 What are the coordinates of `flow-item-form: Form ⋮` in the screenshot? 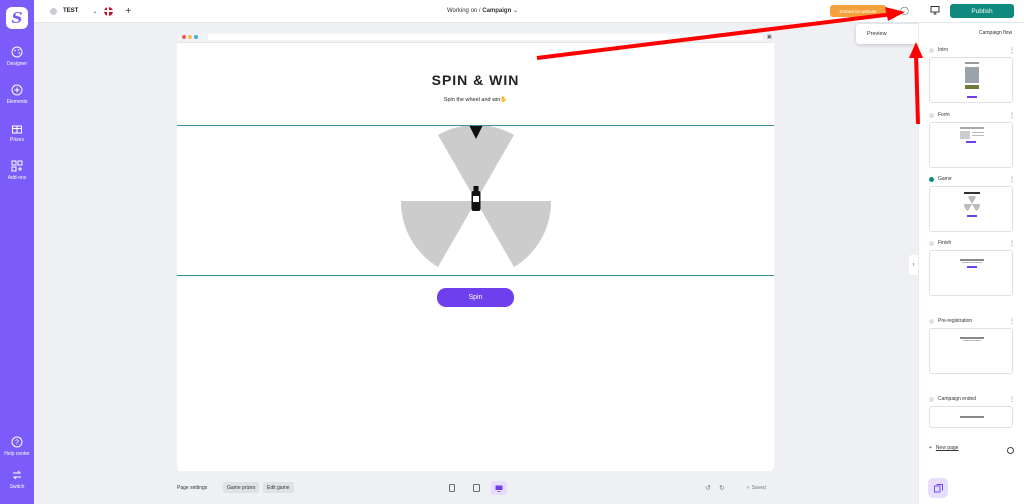 It's located at (972, 139).